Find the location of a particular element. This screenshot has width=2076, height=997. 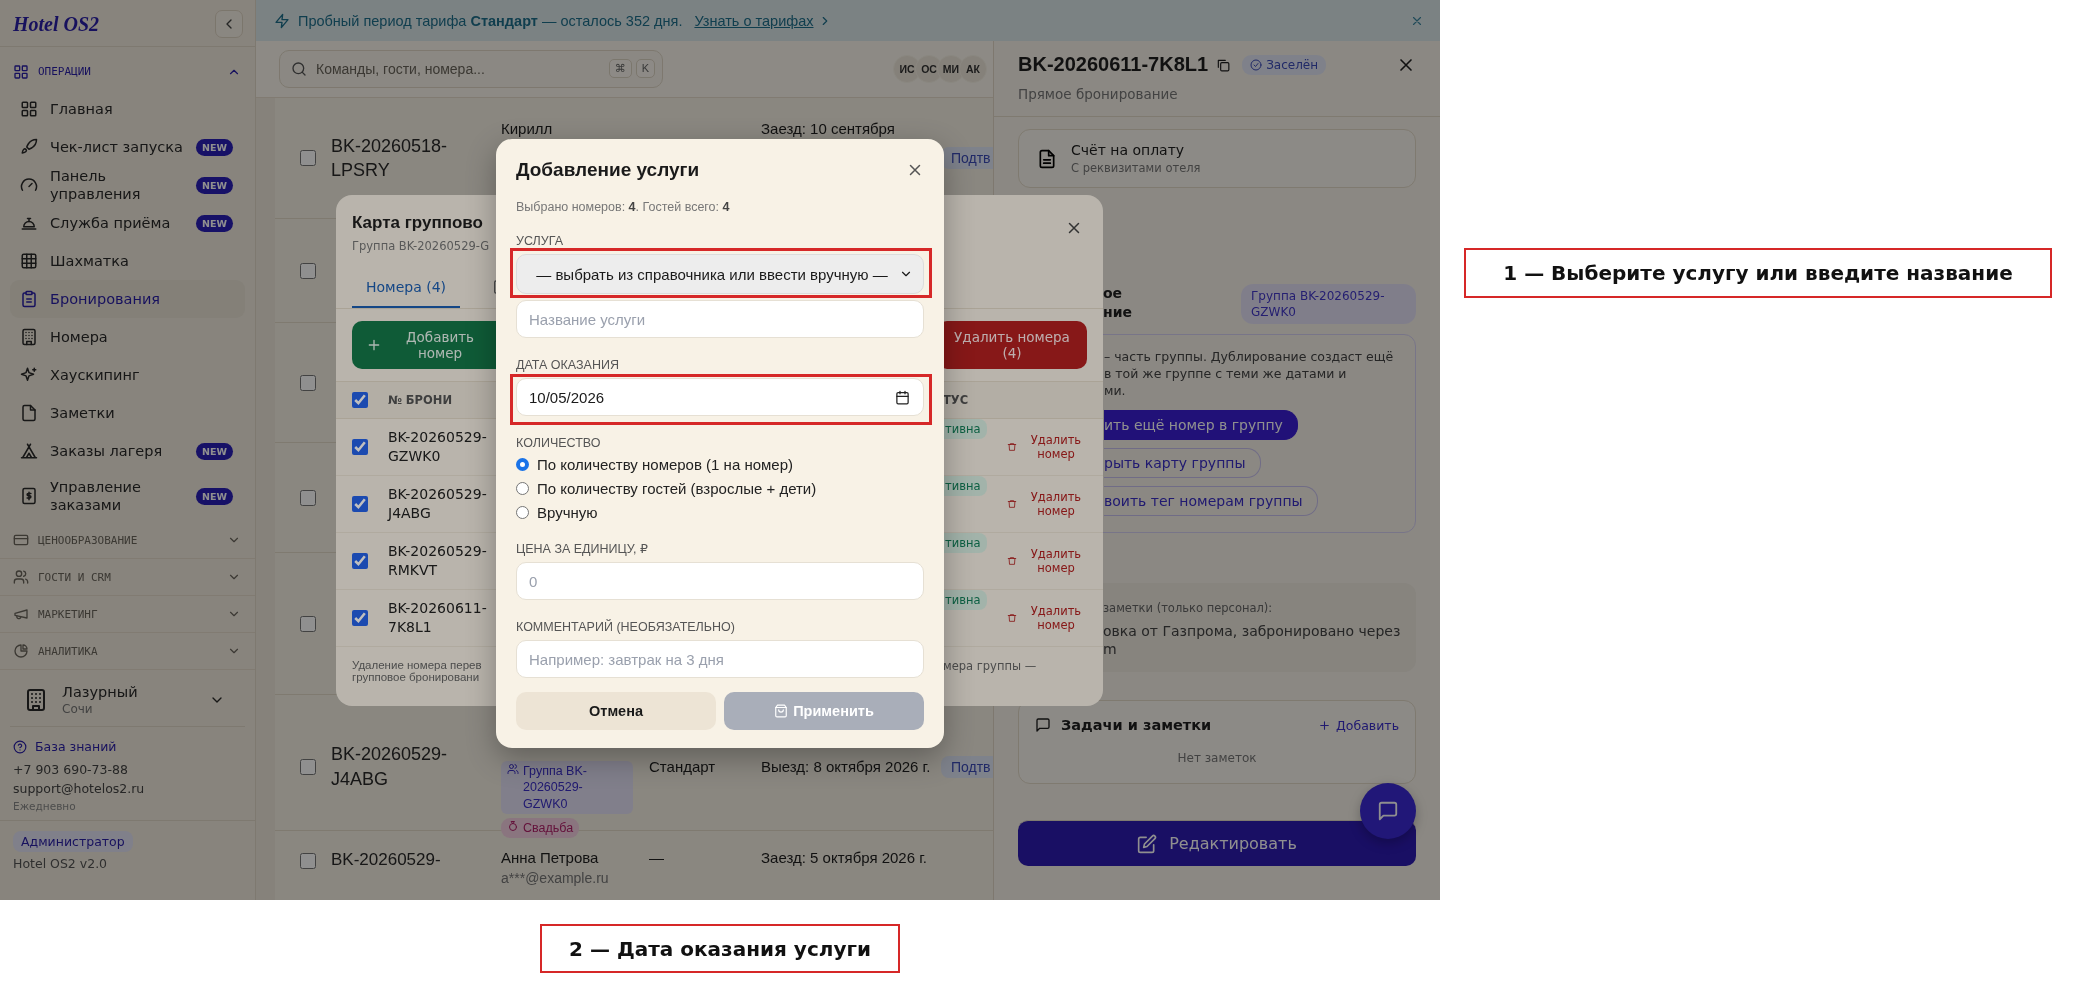

plans-link: Узнать о тарифах is located at coordinates (763, 20).